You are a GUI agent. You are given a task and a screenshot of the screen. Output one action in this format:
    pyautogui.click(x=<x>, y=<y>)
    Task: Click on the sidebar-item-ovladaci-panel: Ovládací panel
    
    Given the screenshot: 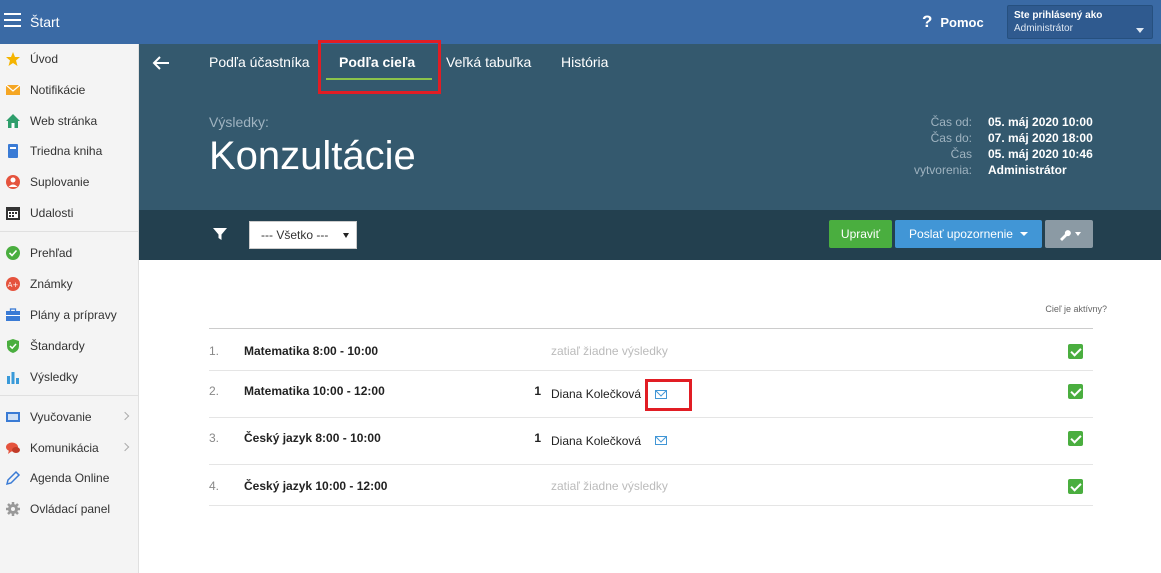 What is the action you would take?
    pyautogui.click(x=69, y=509)
    